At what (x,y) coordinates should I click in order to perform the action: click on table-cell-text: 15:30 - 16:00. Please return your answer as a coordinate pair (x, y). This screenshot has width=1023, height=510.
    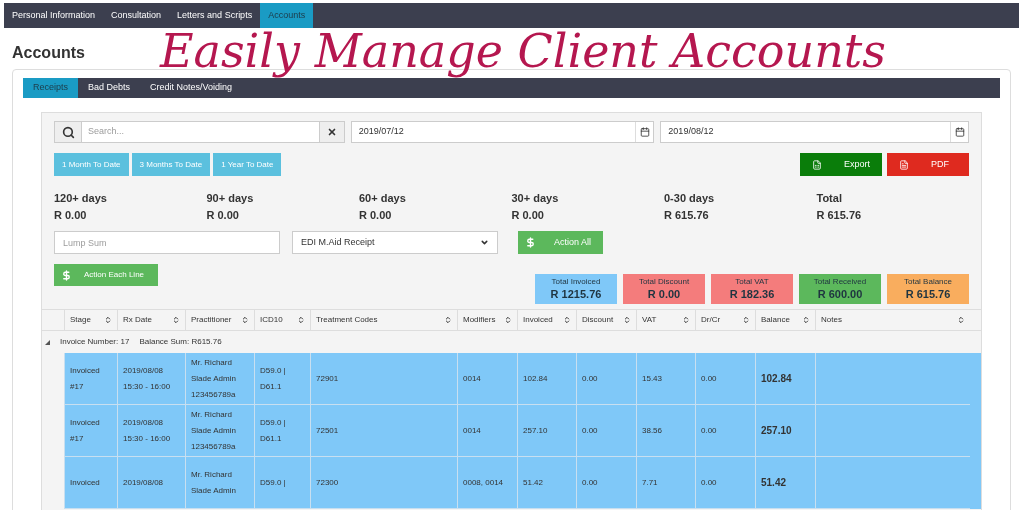
    Looking at the image, I should click on (147, 438).